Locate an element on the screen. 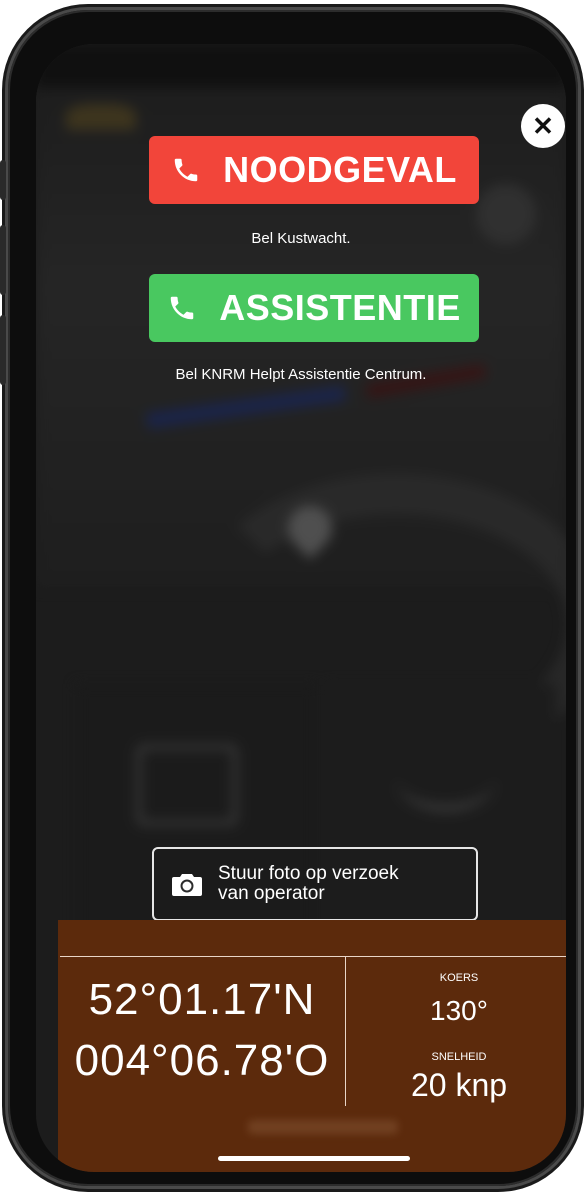 This screenshot has width=586, height=1193. assistance-call-button: ASSISTENTIE is located at coordinates (314, 308).